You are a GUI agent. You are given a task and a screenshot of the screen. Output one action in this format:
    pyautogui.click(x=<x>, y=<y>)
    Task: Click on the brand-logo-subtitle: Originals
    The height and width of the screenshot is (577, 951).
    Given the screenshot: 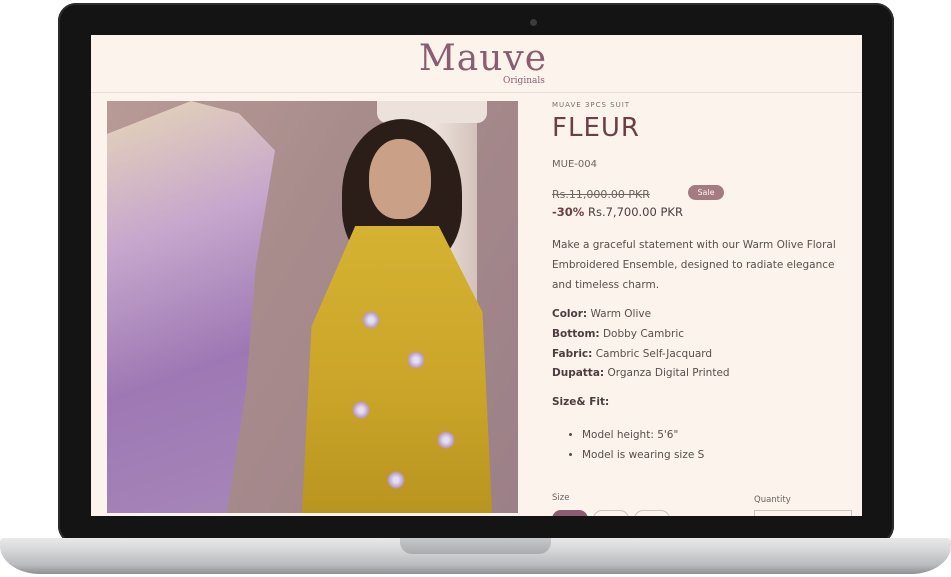 What is the action you would take?
    pyautogui.click(x=524, y=81)
    